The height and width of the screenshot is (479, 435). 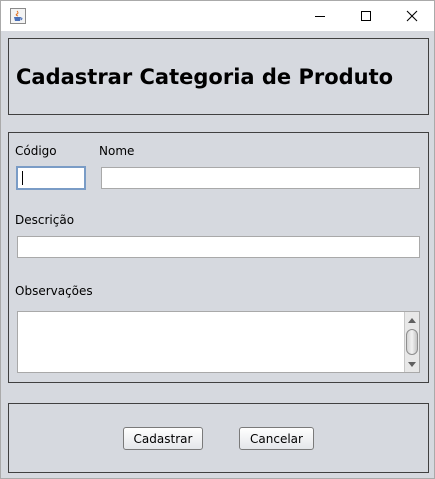 I want to click on minimize-button, so click(x=319, y=16).